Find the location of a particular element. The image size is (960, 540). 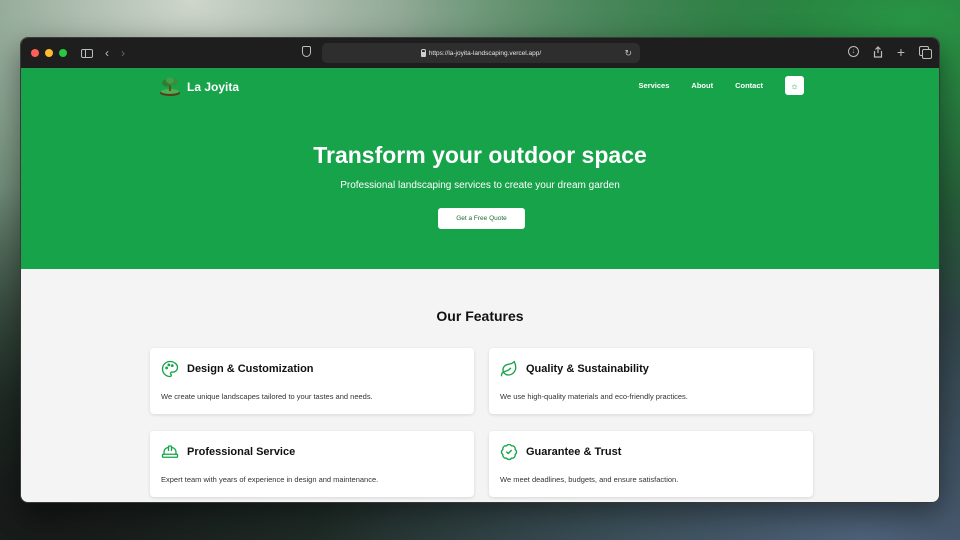

share-icon is located at coordinates (878, 52).